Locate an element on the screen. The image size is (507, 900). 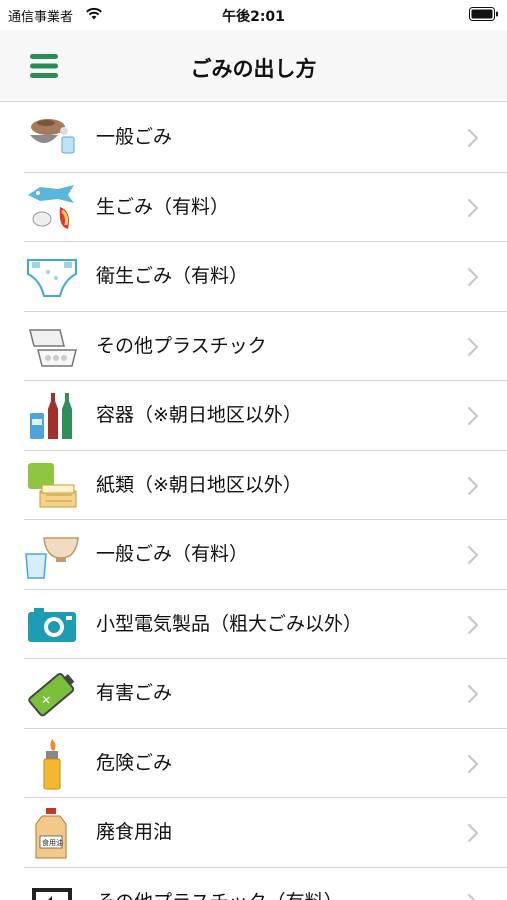
list-item: 生ごみ（有料） is located at coordinates (253, 207).